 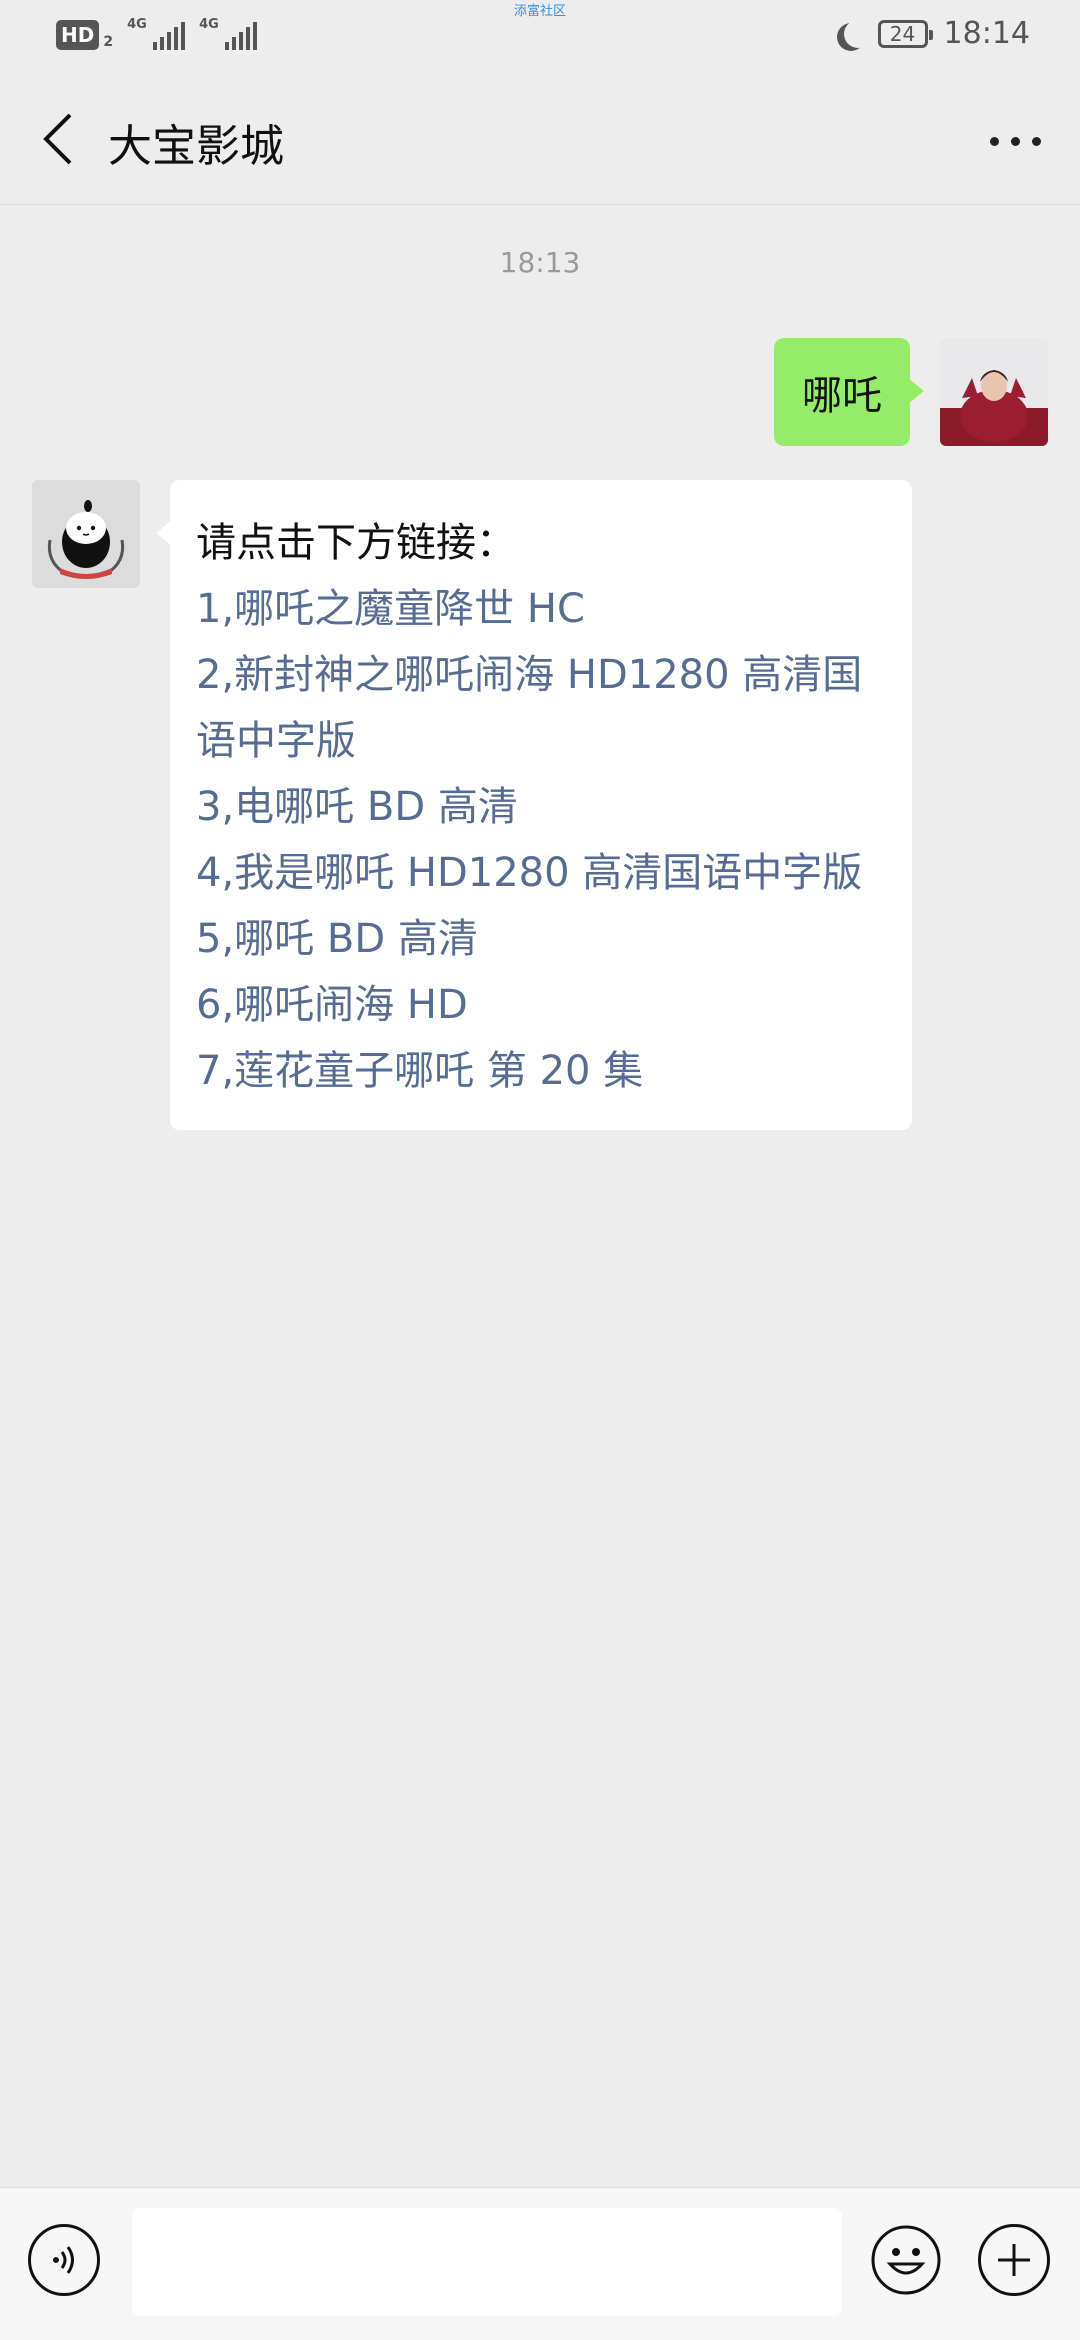 I want to click on bot-avatar, so click(x=86, y=534).